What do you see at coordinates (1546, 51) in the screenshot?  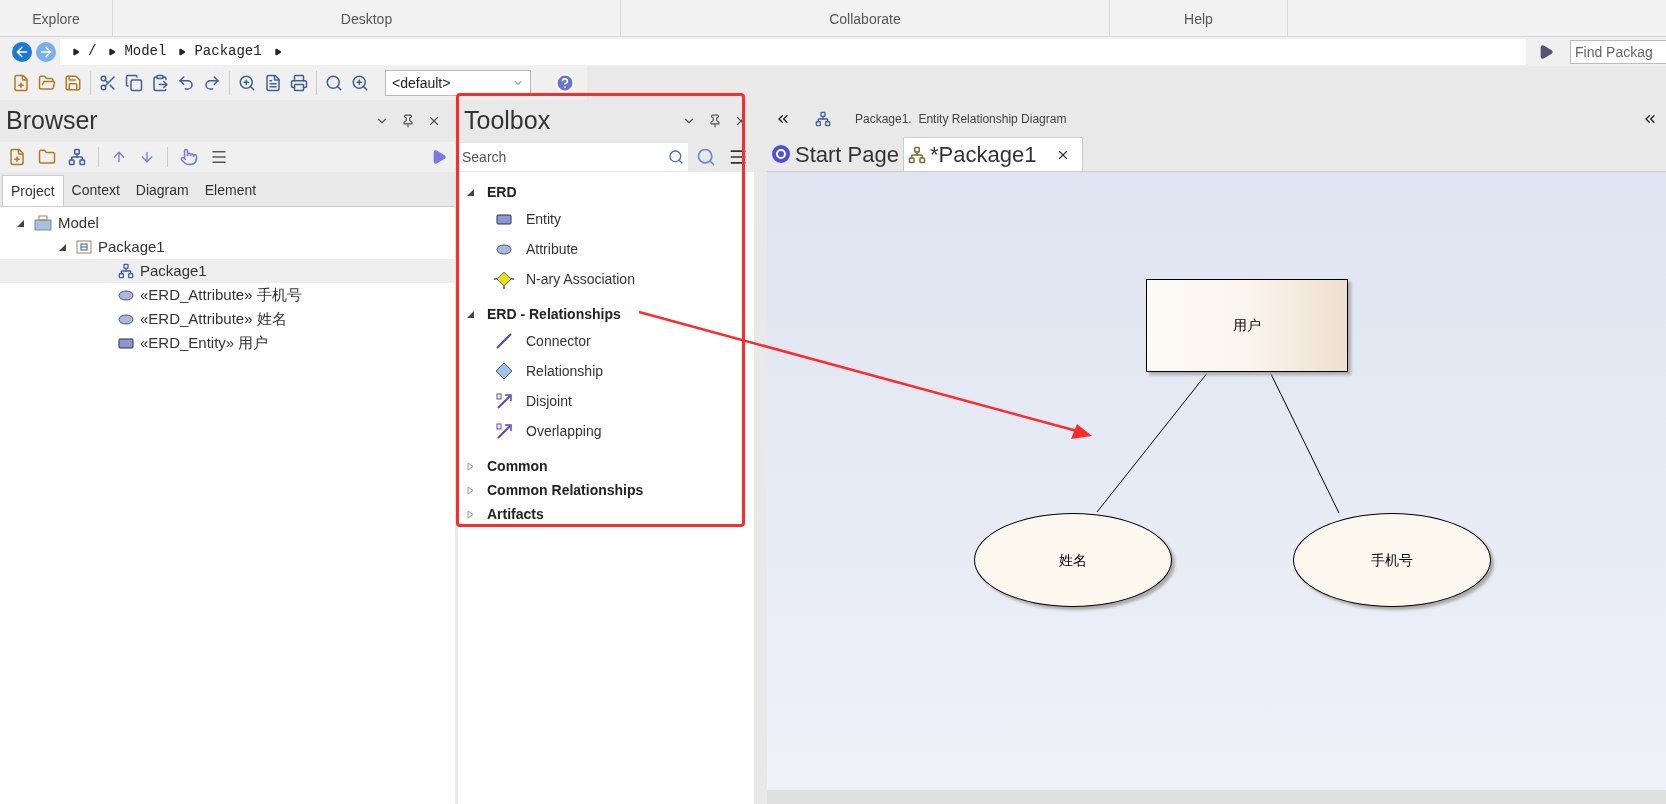 I see `go-icon` at bounding box center [1546, 51].